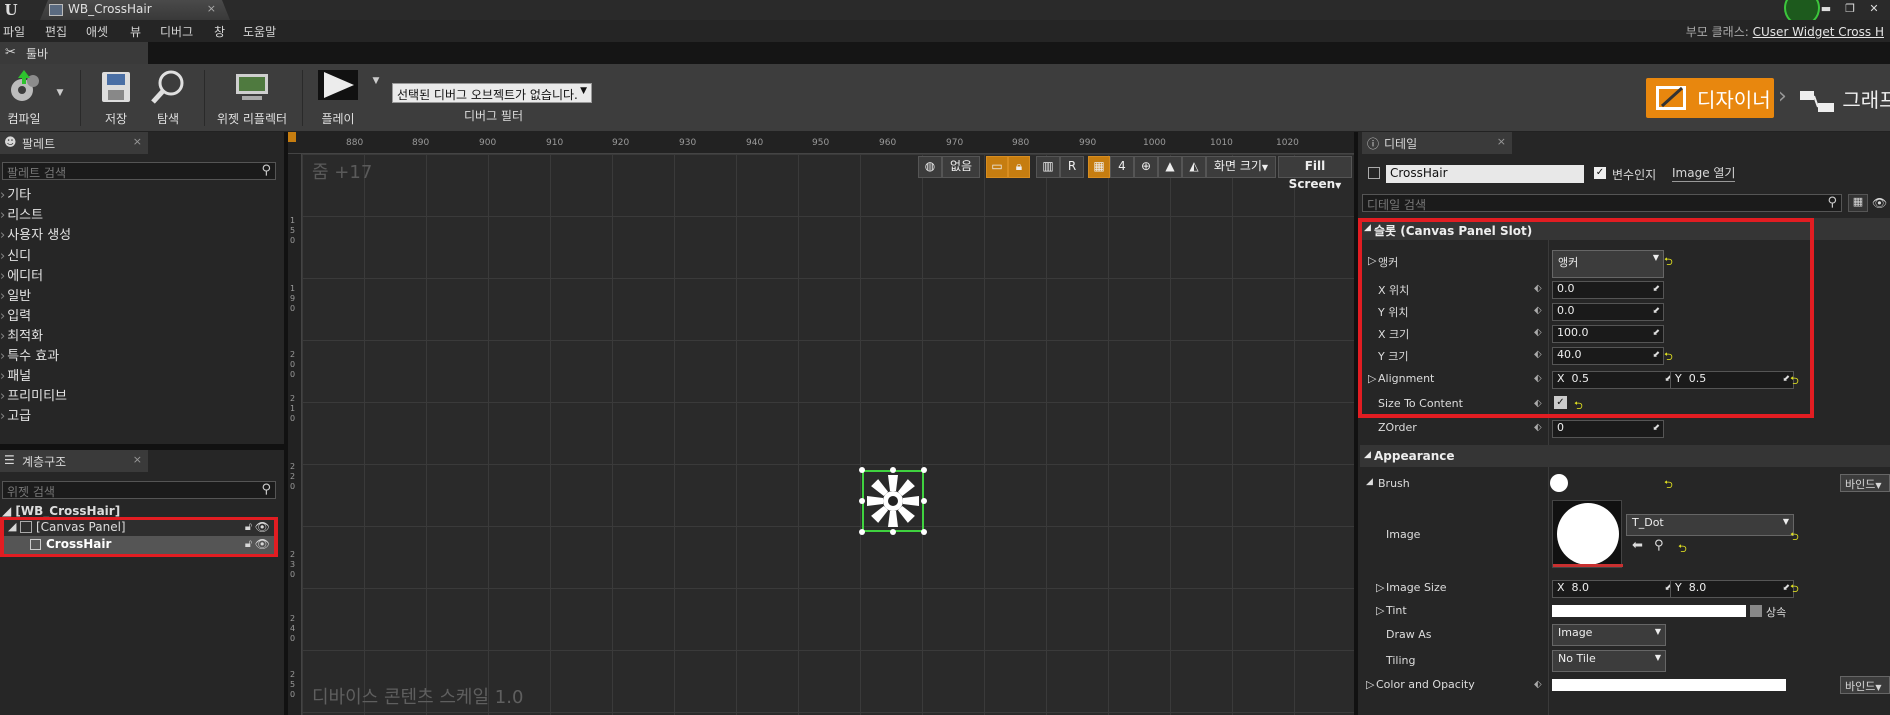 Image resolution: width=1890 pixels, height=715 pixels. Describe the element at coordinates (1704, 173) in the screenshot. I see `open-image-button: Image 열기` at that location.